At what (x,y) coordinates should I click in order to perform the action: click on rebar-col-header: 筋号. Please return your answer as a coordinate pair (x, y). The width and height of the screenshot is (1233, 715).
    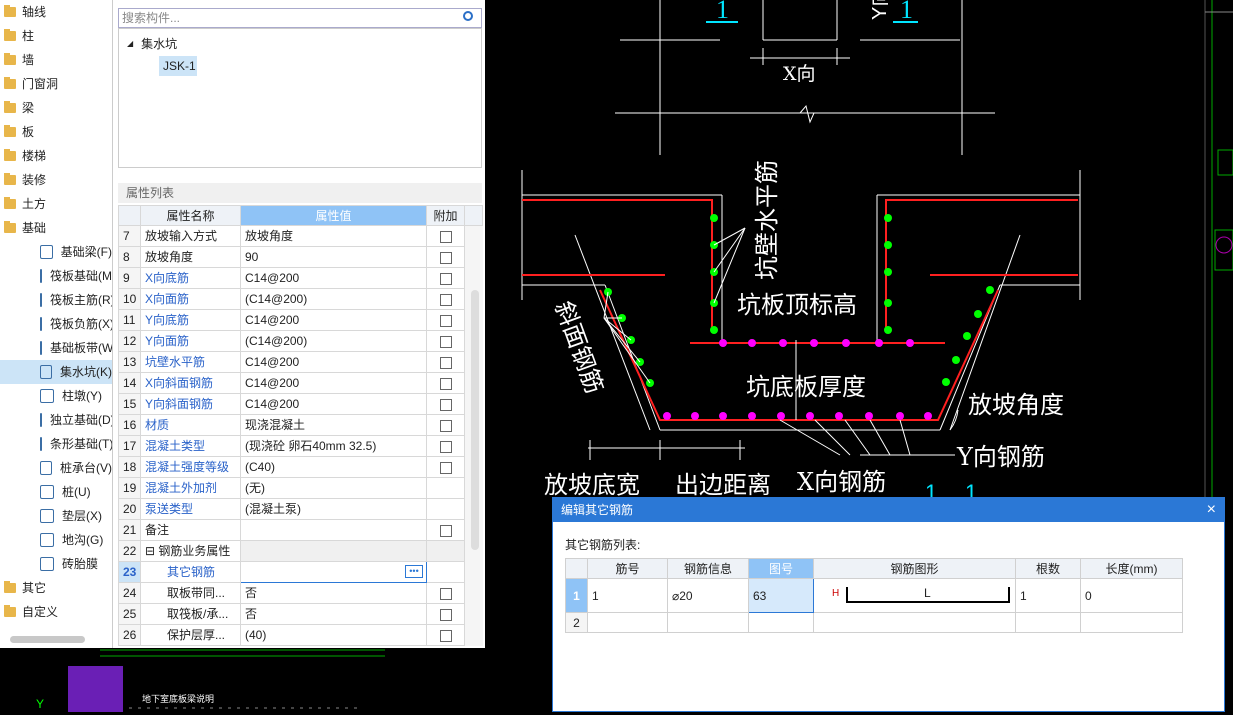
    Looking at the image, I should click on (627, 568).